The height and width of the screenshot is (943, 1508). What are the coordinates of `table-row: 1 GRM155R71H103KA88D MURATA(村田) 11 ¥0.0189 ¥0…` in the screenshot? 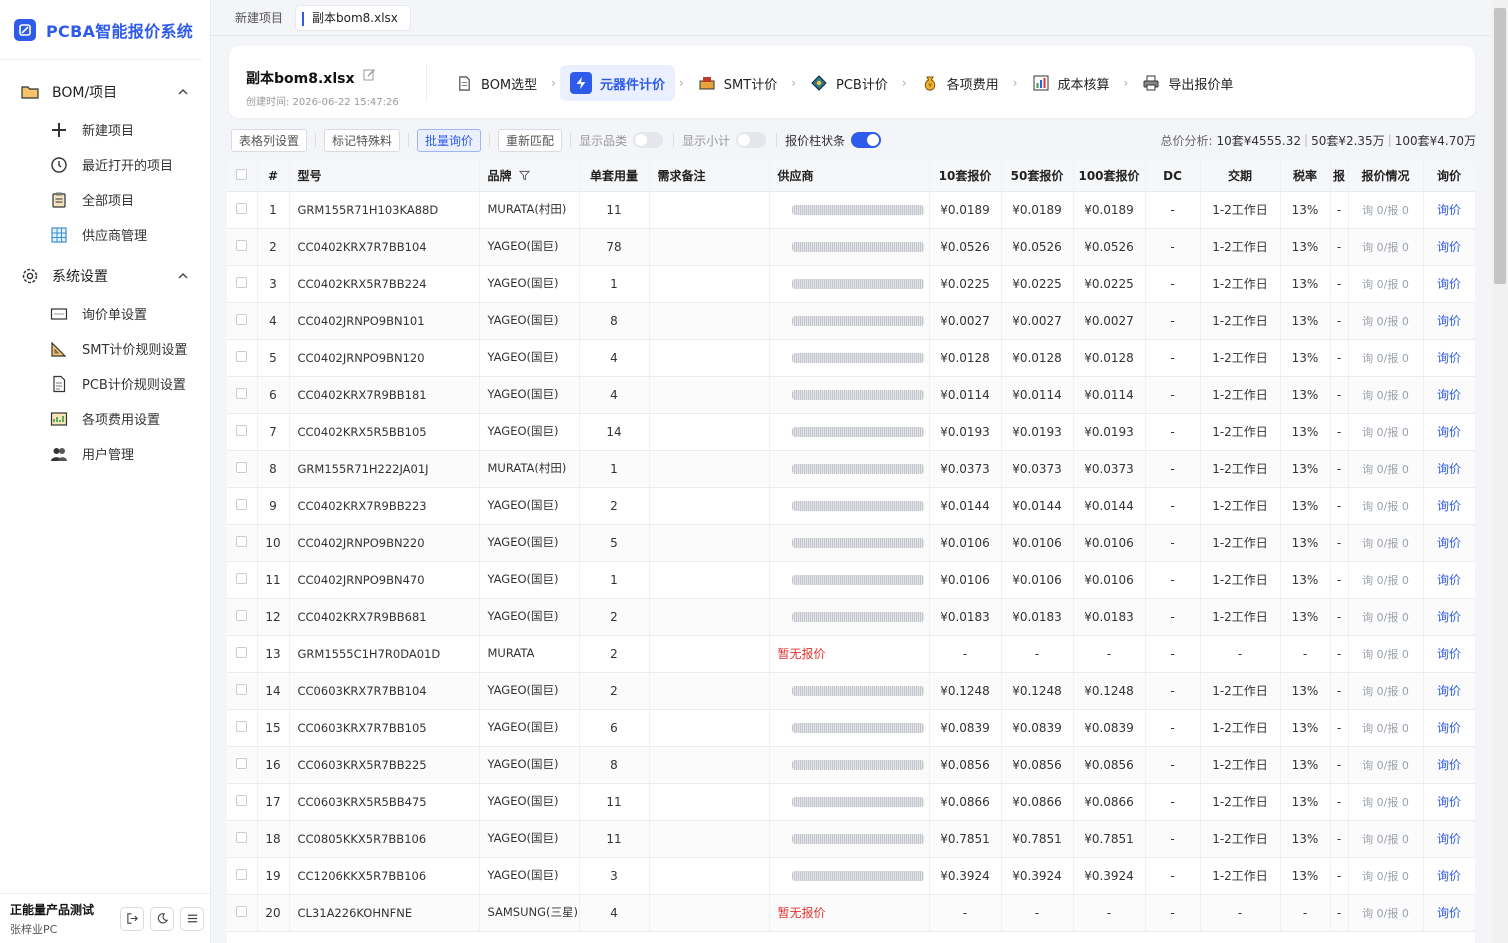 It's located at (851, 210).